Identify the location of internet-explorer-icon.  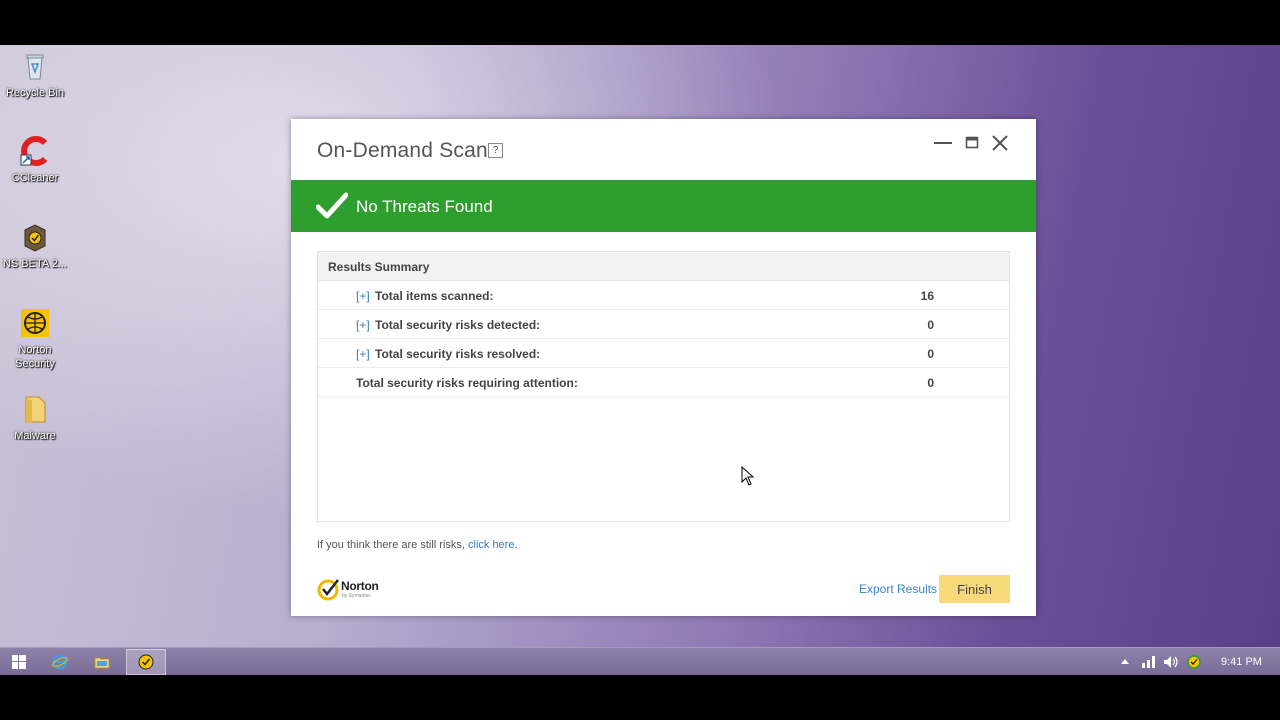
(60, 662).